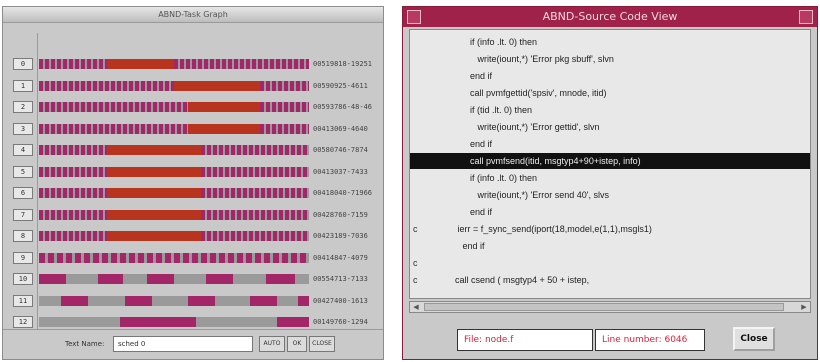  Describe the element at coordinates (23, 193) in the screenshot. I see `task-row-id: 6` at that location.